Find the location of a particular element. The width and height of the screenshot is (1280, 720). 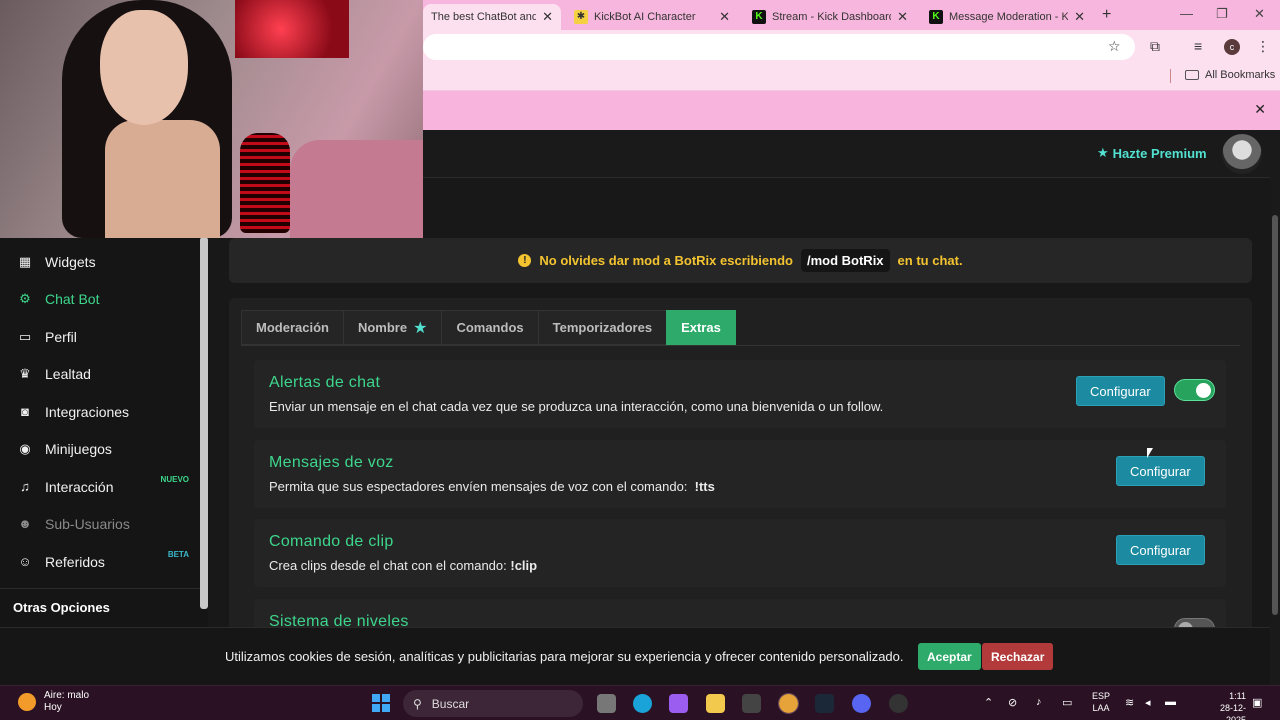

pink-blanket is located at coordinates (356, 189).